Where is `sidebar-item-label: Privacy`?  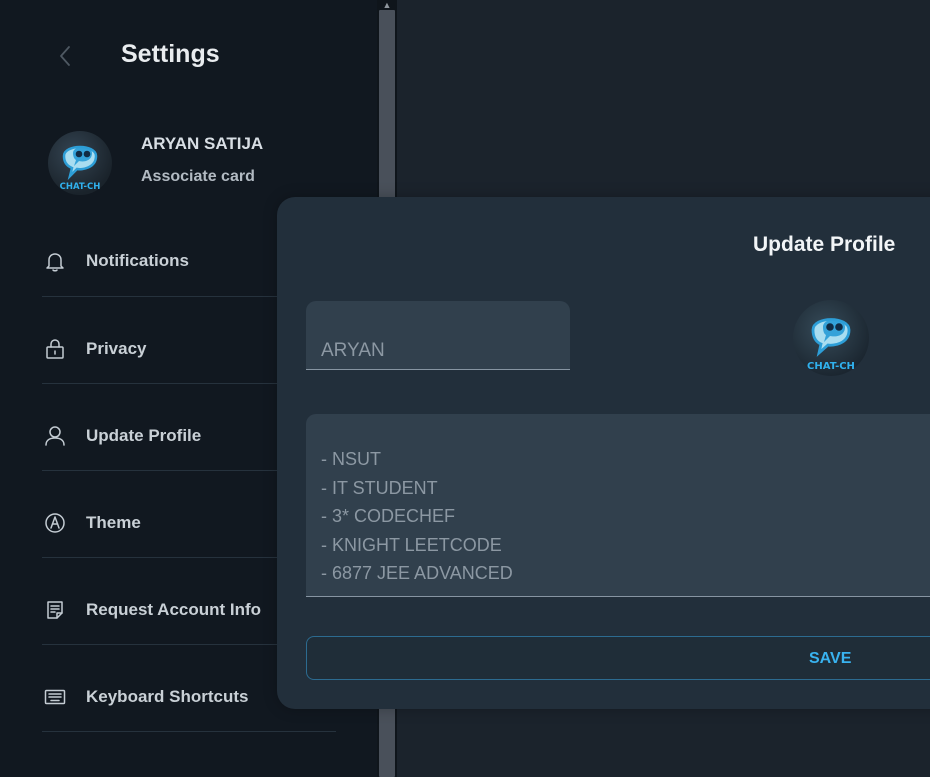 sidebar-item-label: Privacy is located at coordinates (116, 348).